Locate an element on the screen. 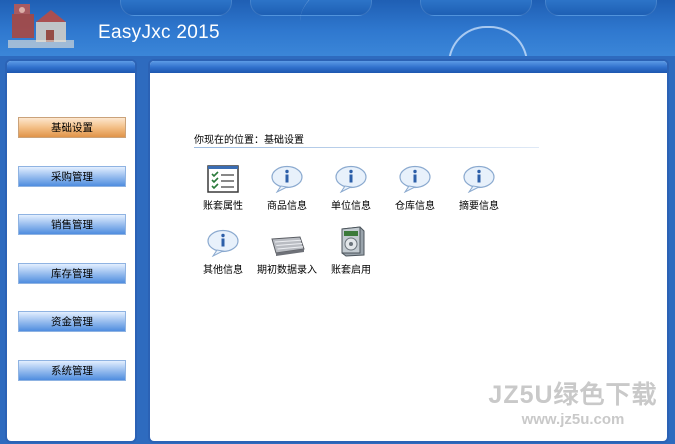 The image size is (675, 444). item-label: 摘要信息 is located at coordinates (479, 206).